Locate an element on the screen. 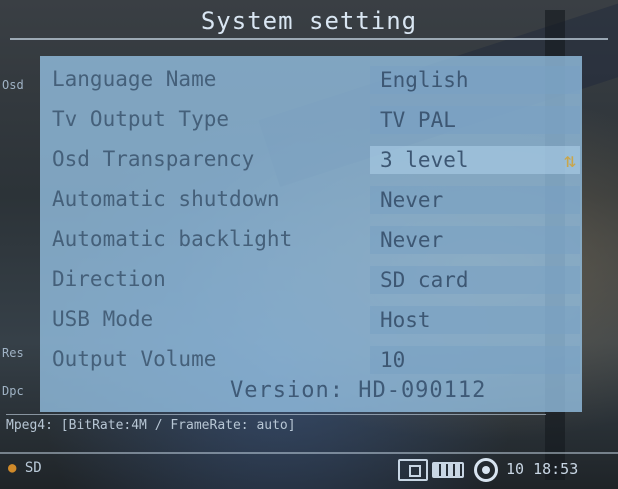 The image size is (618, 489). menu-row-label: Osd Transparency is located at coordinates (153, 159).